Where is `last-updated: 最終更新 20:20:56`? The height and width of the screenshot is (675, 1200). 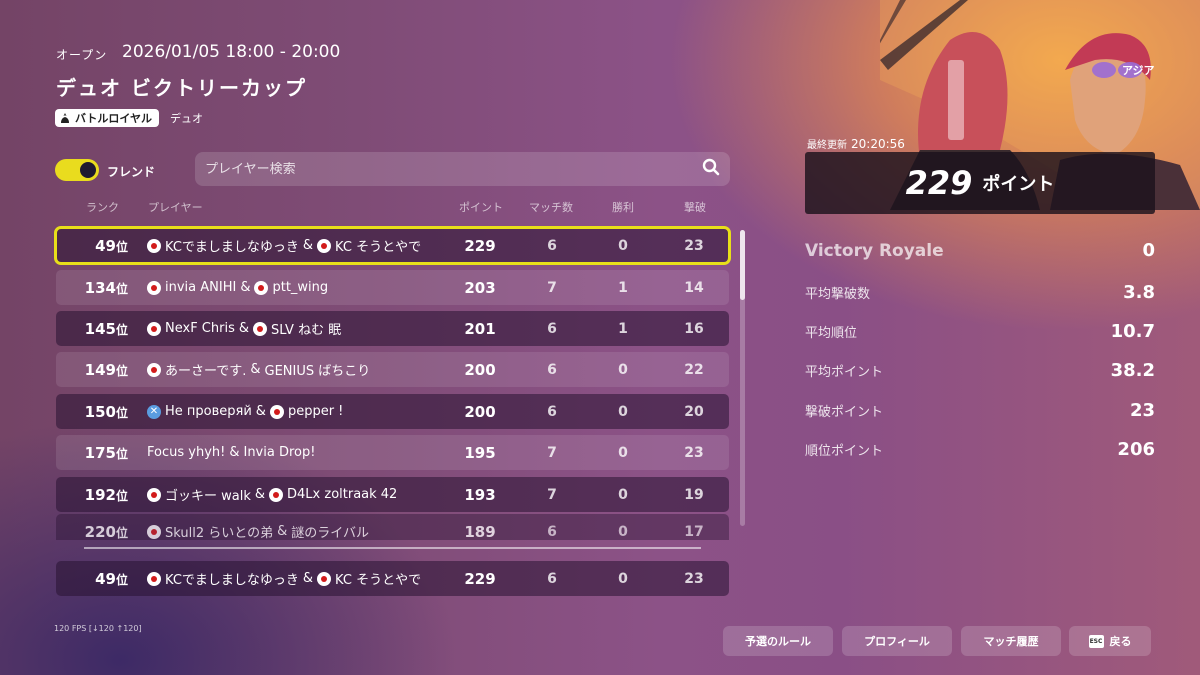
last-updated: 最終更新 20:20:56 is located at coordinates (856, 144).